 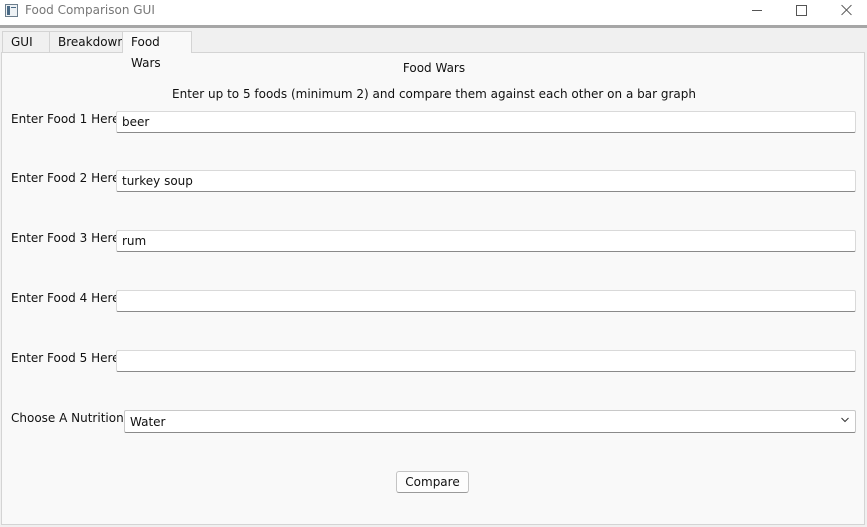 I want to click on food-3-label: Enter Food 3 Here, so click(x=65, y=238).